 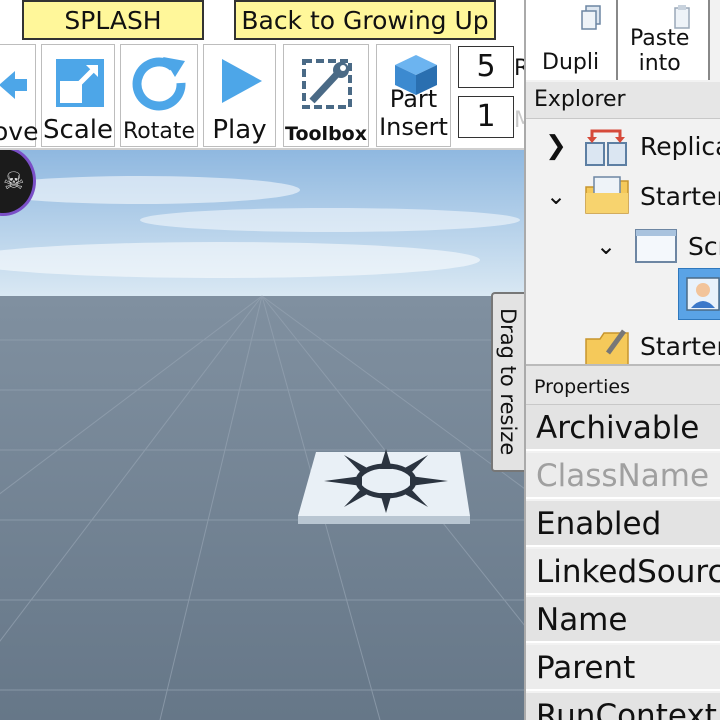 I want to click on tab-back-to-growing-up: Back to Growing Up, so click(x=365, y=20).